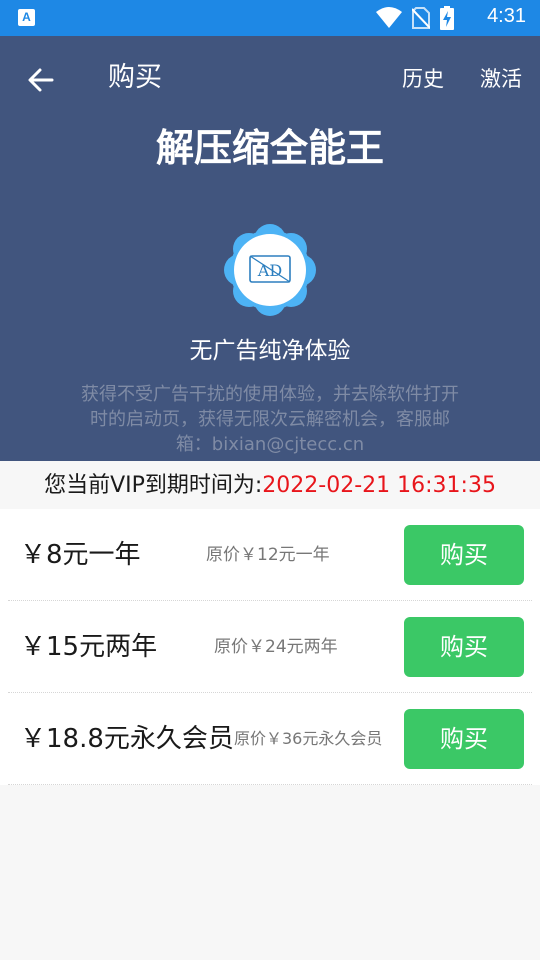 The height and width of the screenshot is (960, 540). What do you see at coordinates (89, 647) in the screenshot?
I see `plan-price: ￥15元两年` at bounding box center [89, 647].